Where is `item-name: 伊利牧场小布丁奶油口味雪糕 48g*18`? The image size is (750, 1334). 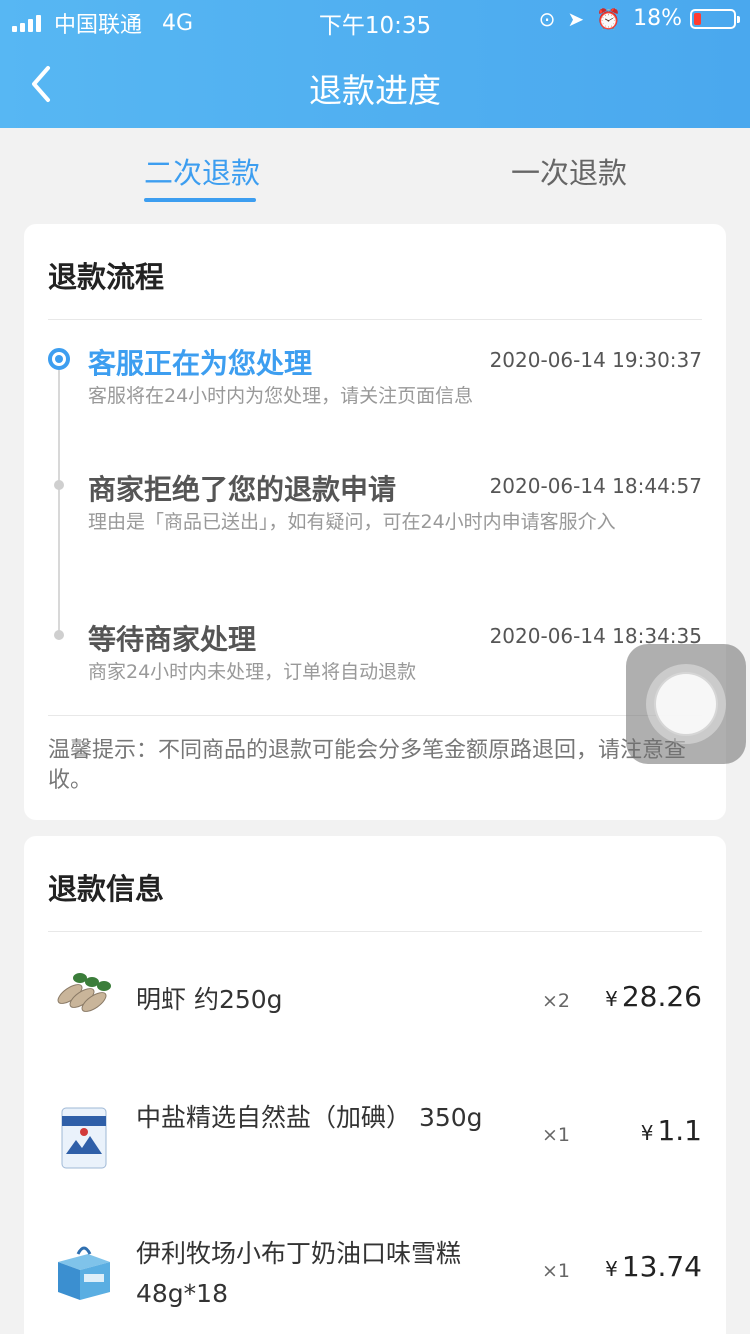
item-name: 伊利牧场小布丁奶油口味雪糕 48g*18 is located at coordinates (299, 1273).